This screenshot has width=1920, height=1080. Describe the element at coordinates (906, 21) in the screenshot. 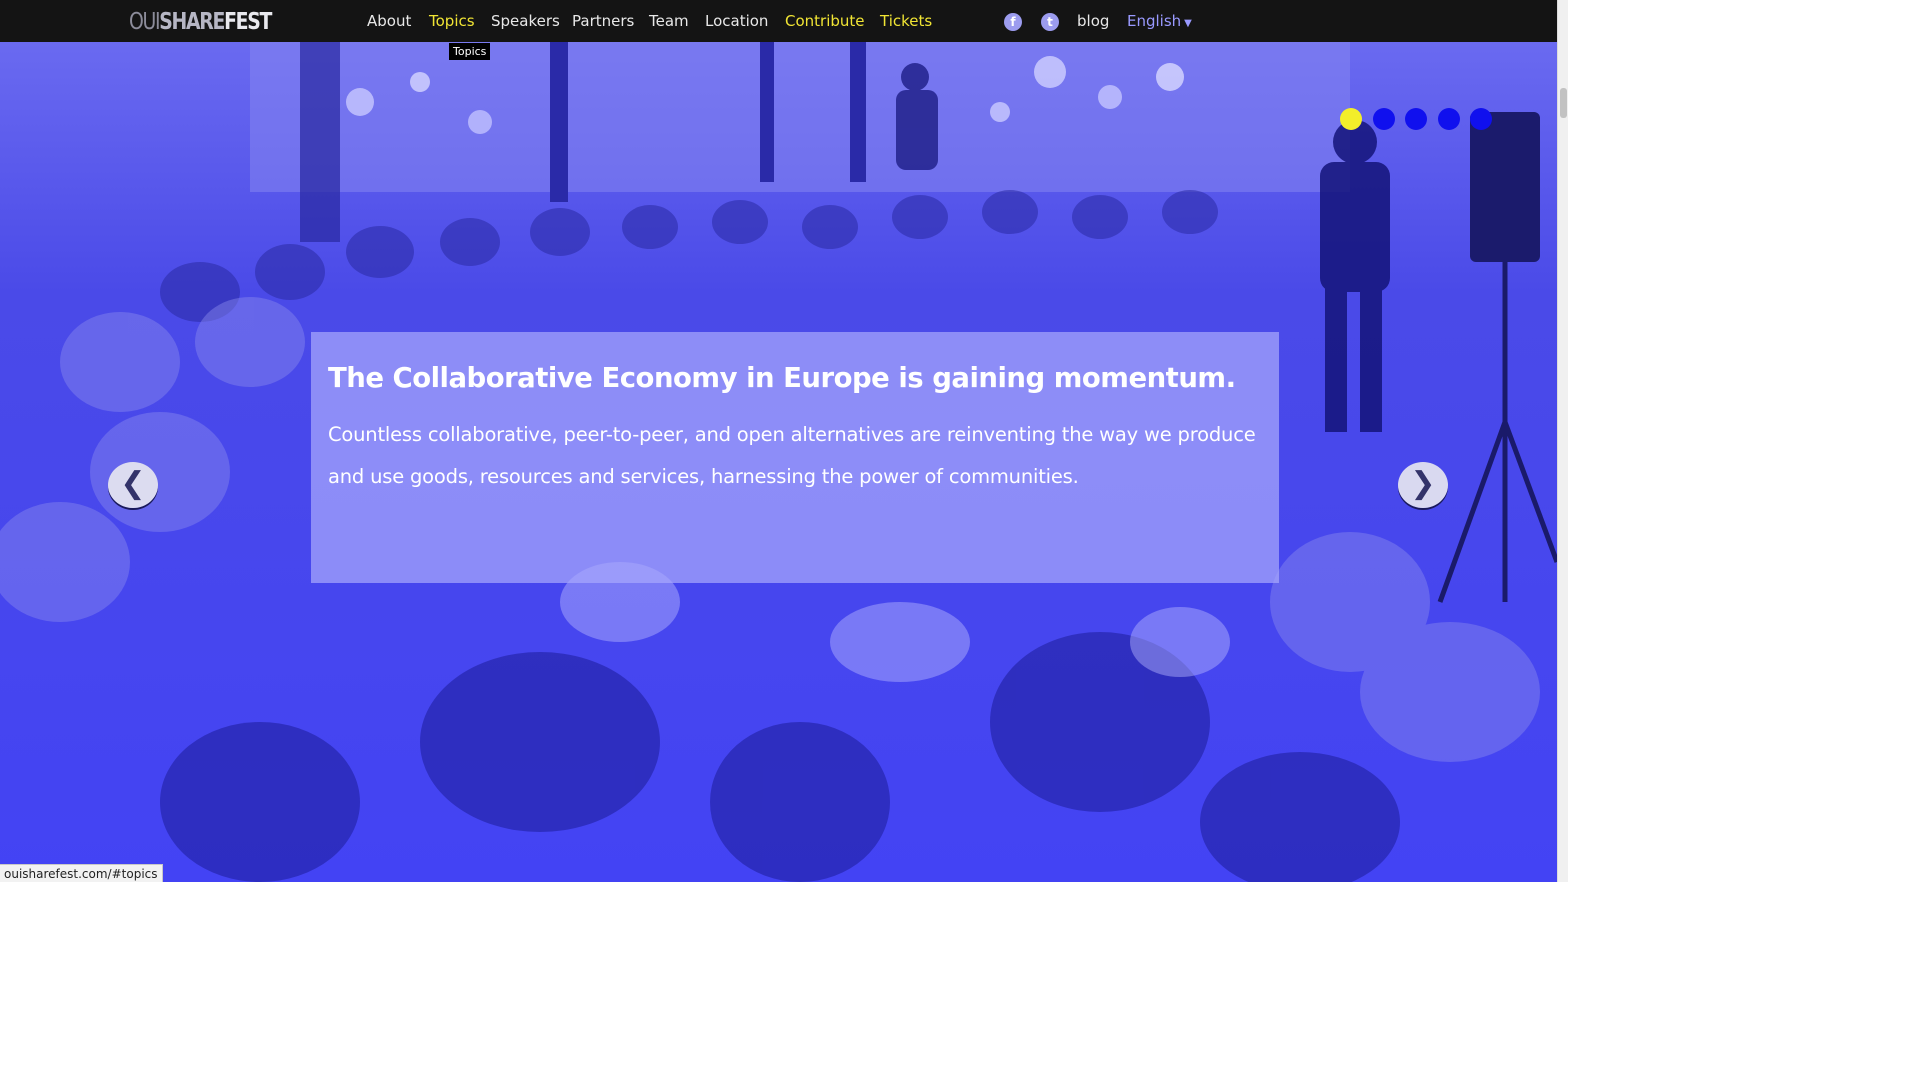

I see `nav-link-tickets: Tickets` at that location.